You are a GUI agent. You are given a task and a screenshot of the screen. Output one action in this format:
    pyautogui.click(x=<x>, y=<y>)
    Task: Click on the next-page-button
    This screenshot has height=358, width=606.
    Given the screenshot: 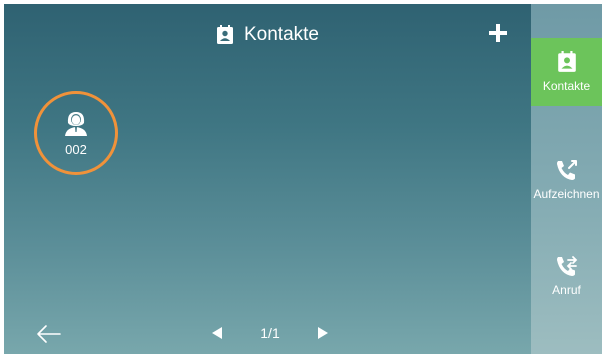 What is the action you would take?
    pyautogui.click(x=323, y=333)
    